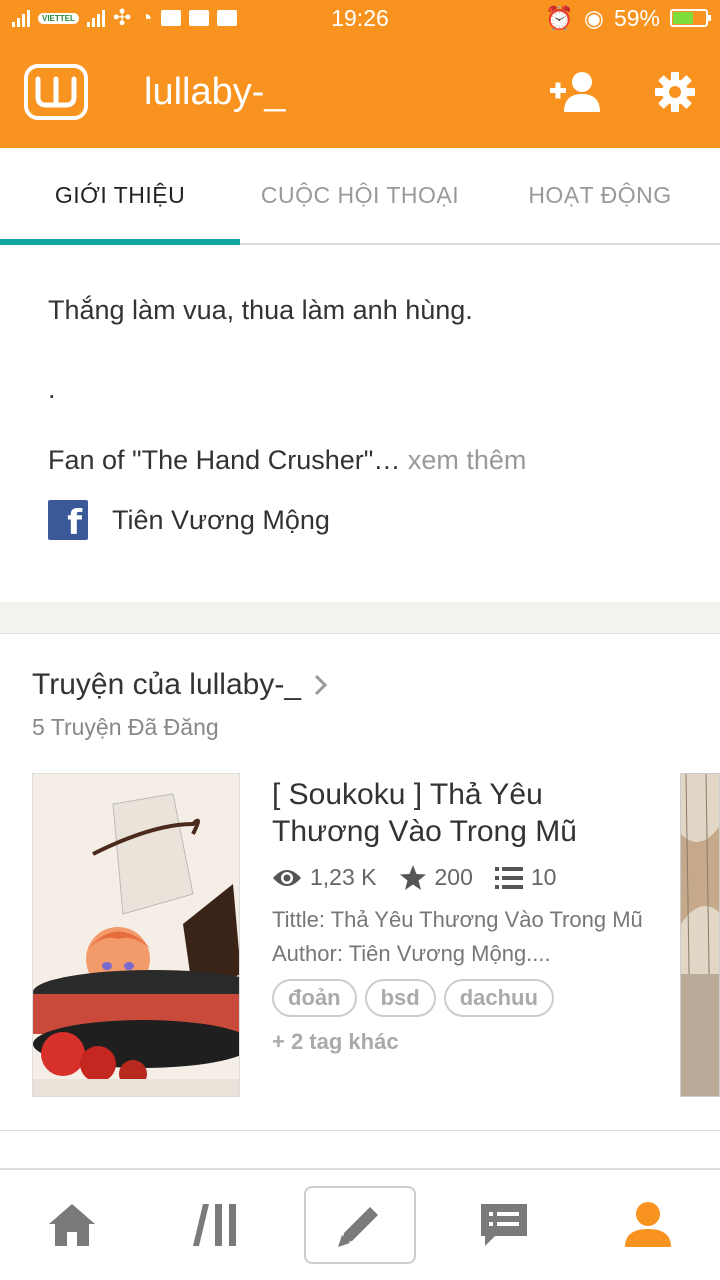 This screenshot has height=1280, width=720. I want to click on battery-fill, so click(683, 18).